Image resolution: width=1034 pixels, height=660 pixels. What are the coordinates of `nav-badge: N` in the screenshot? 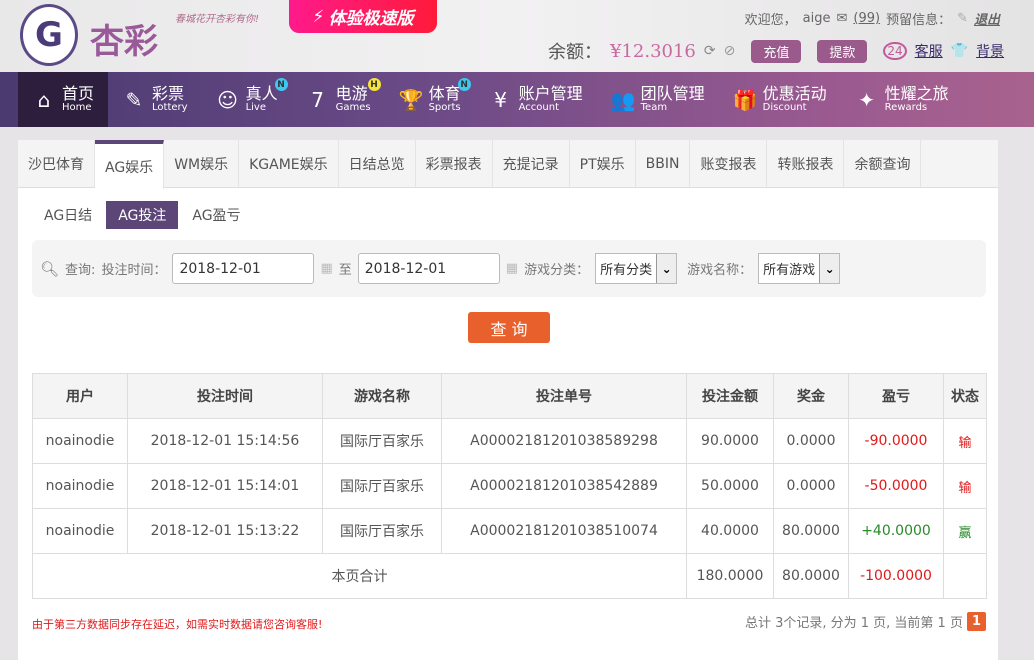 It's located at (281, 84).